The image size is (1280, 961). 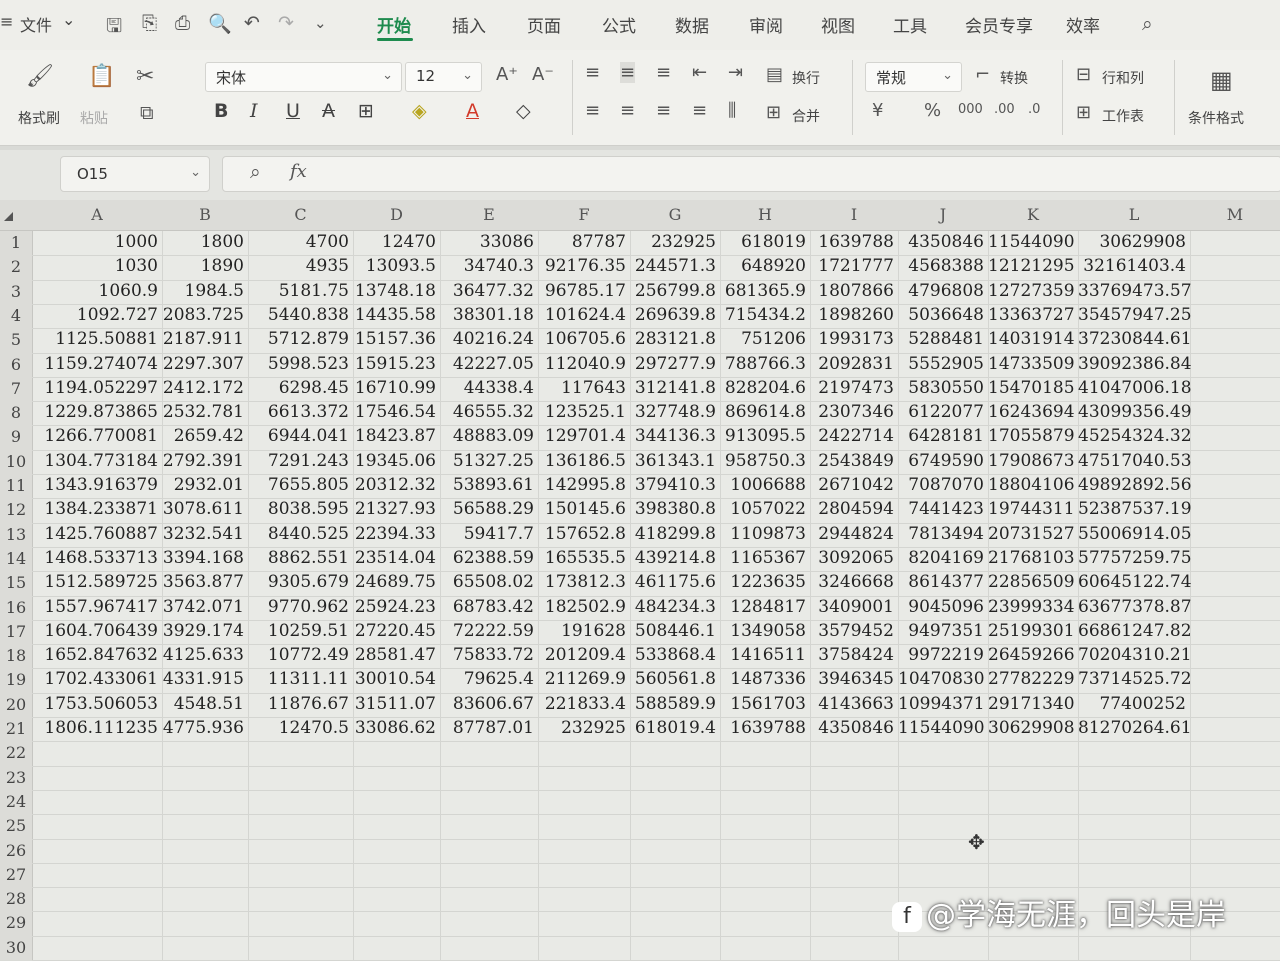 I want to click on cell-e19: 79625.4, so click(x=487, y=679).